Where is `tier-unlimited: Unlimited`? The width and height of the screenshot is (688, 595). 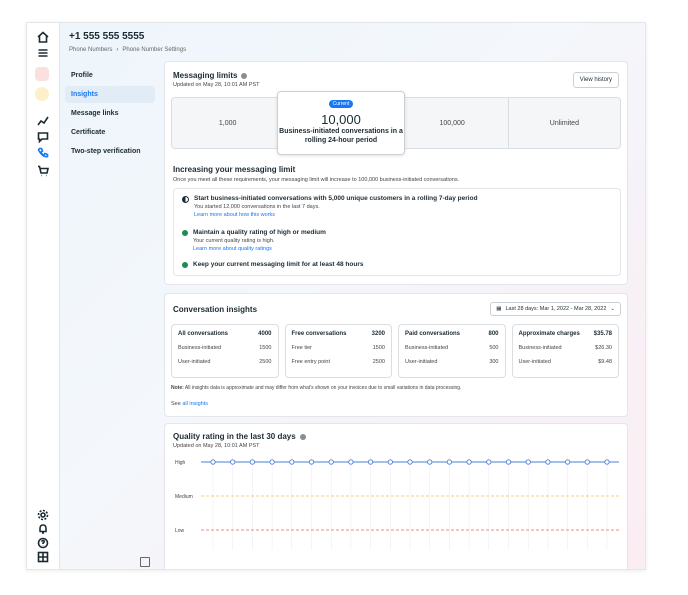
tier-unlimited: Unlimited is located at coordinates (564, 123).